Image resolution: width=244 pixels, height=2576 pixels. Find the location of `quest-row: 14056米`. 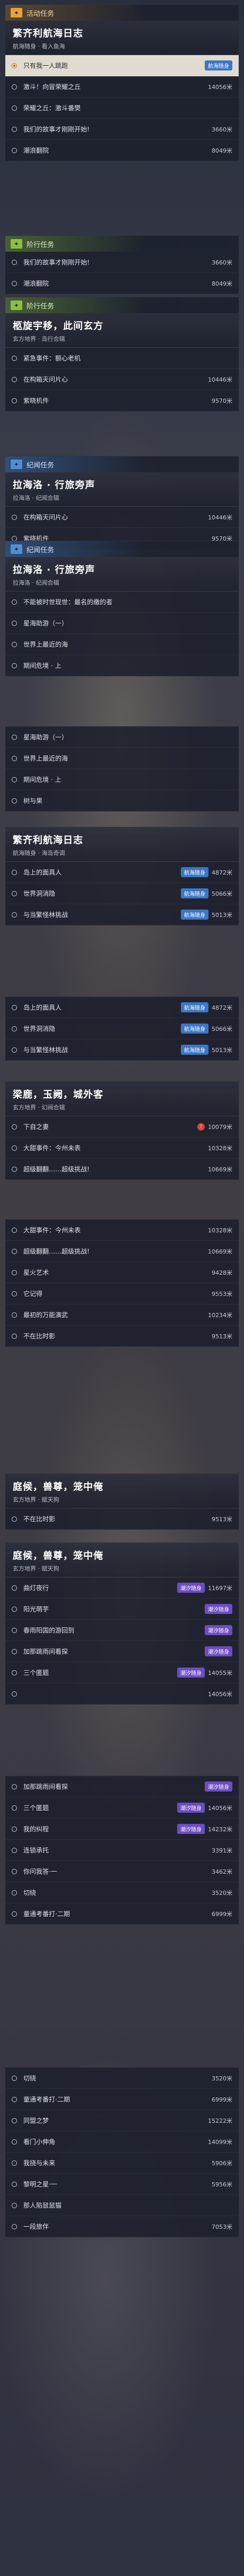

quest-row: 14056米 is located at coordinates (122, 1694).